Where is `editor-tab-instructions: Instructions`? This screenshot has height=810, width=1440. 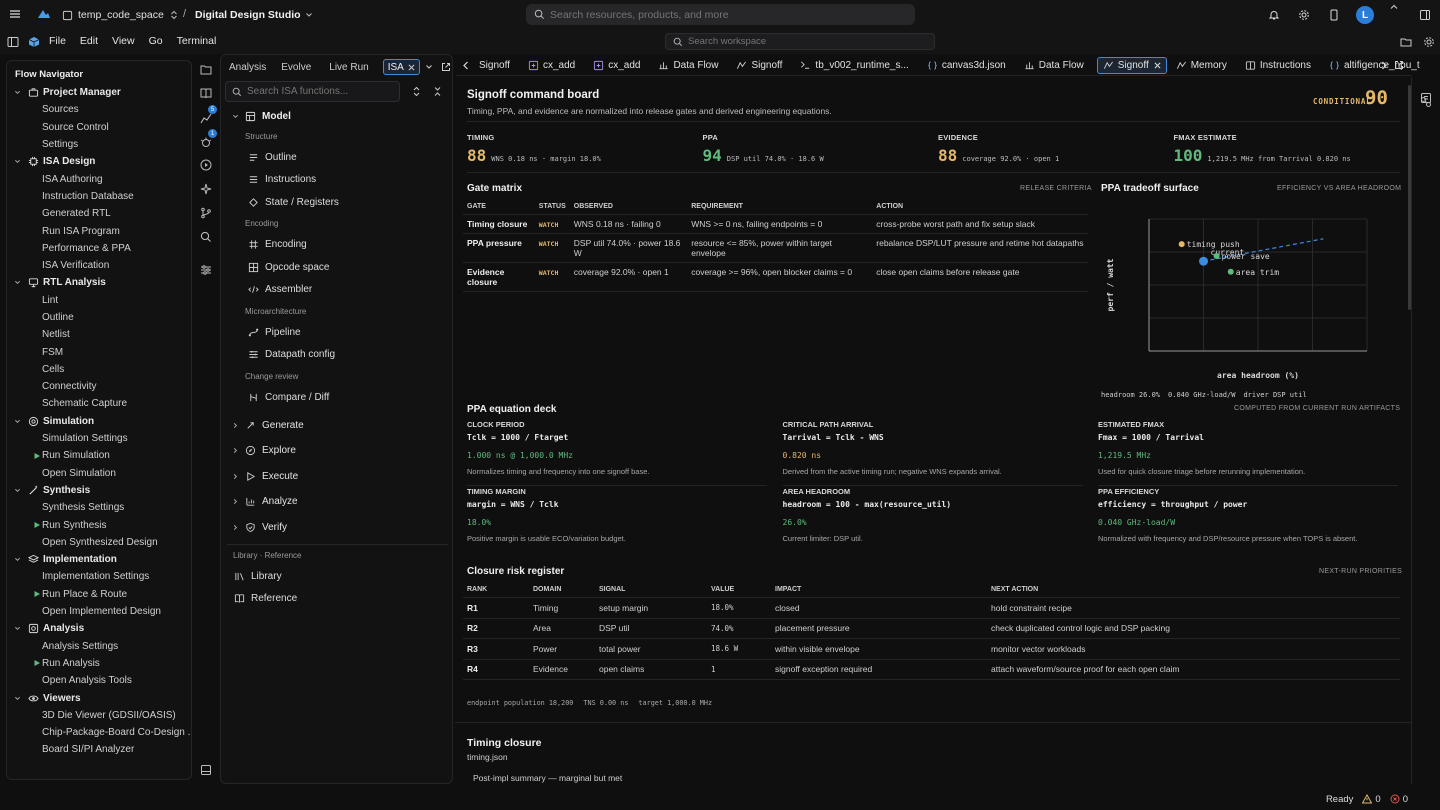
editor-tab-instructions: Instructions is located at coordinates (1278, 65).